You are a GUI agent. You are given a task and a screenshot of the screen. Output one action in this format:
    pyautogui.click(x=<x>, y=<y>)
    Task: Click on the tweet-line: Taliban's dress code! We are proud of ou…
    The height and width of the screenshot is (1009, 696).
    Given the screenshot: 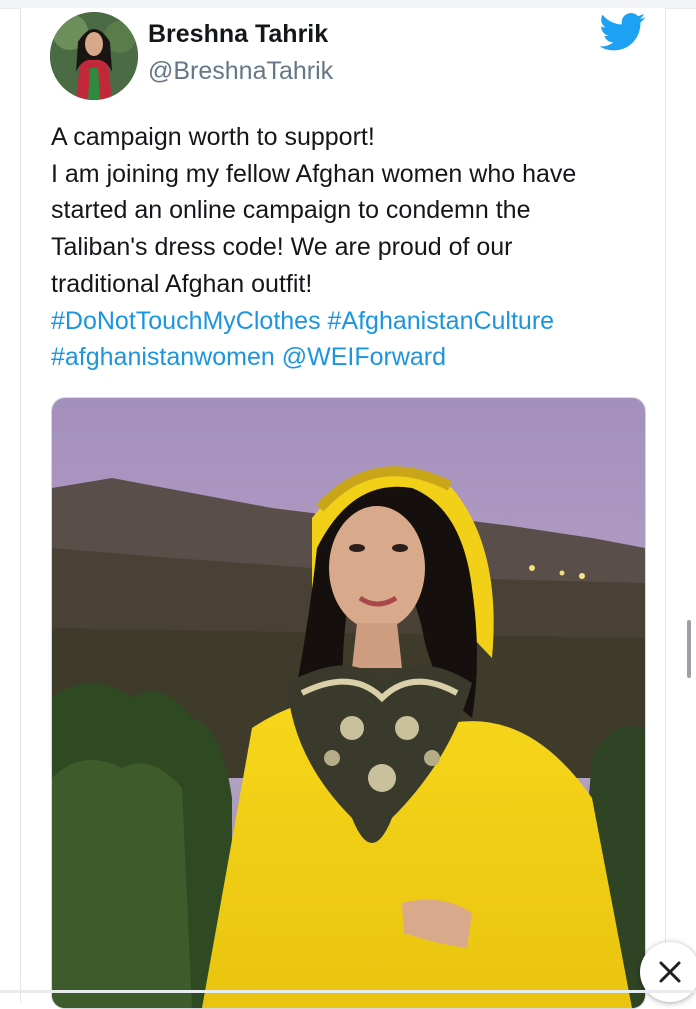 What is the action you would take?
    pyautogui.click(x=282, y=247)
    